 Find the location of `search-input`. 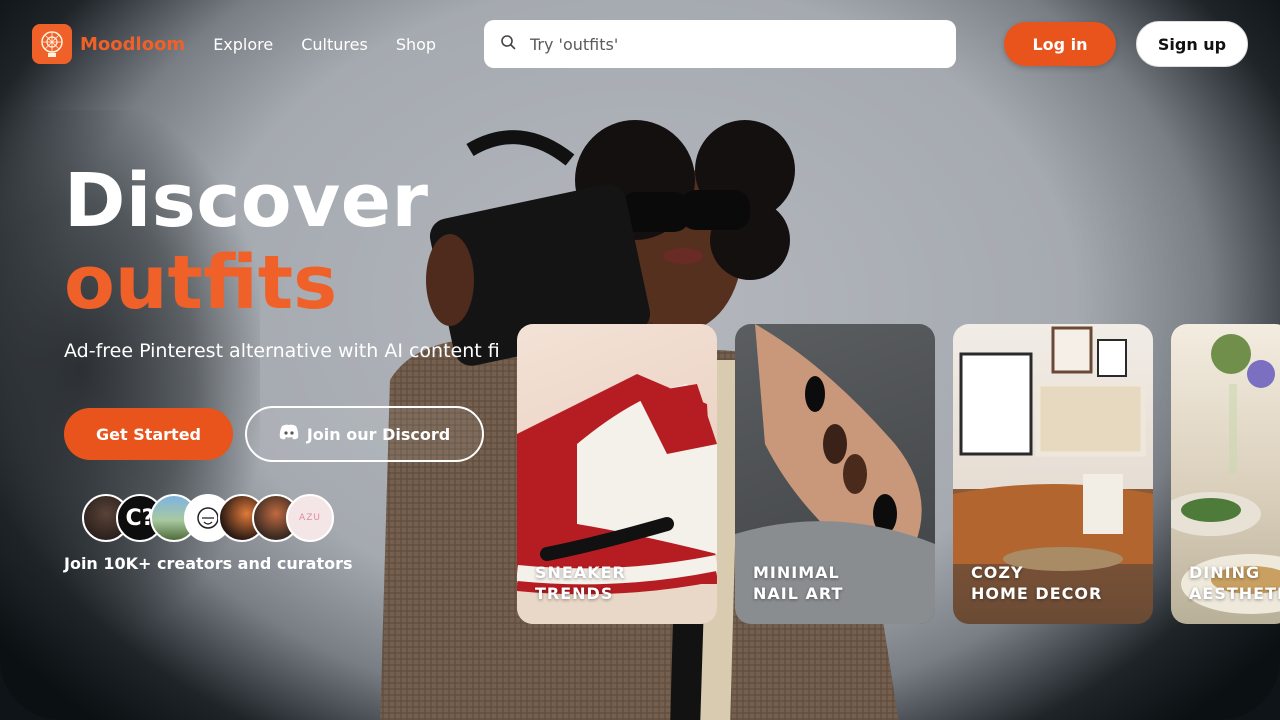

search-input is located at coordinates (720, 44).